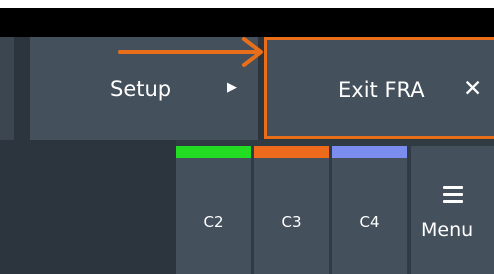 This screenshot has height=274, width=494. Describe the element at coordinates (190, 52) in the screenshot. I see `annotation-arrow-icon` at that location.